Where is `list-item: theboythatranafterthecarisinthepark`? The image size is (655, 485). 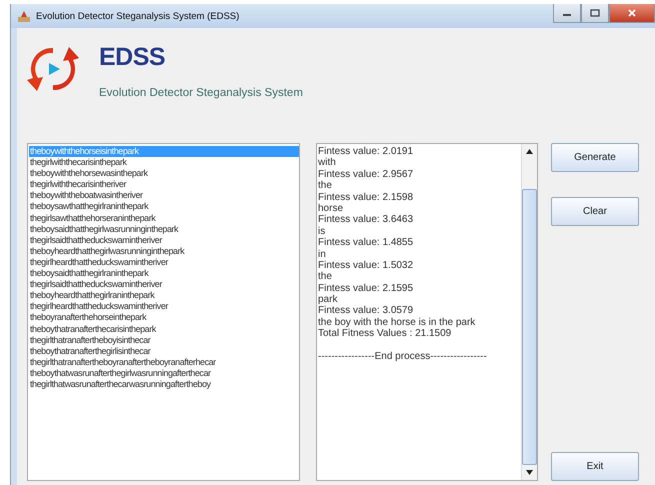
list-item: theboythatranafterthecarisinthepark is located at coordinates (92, 329).